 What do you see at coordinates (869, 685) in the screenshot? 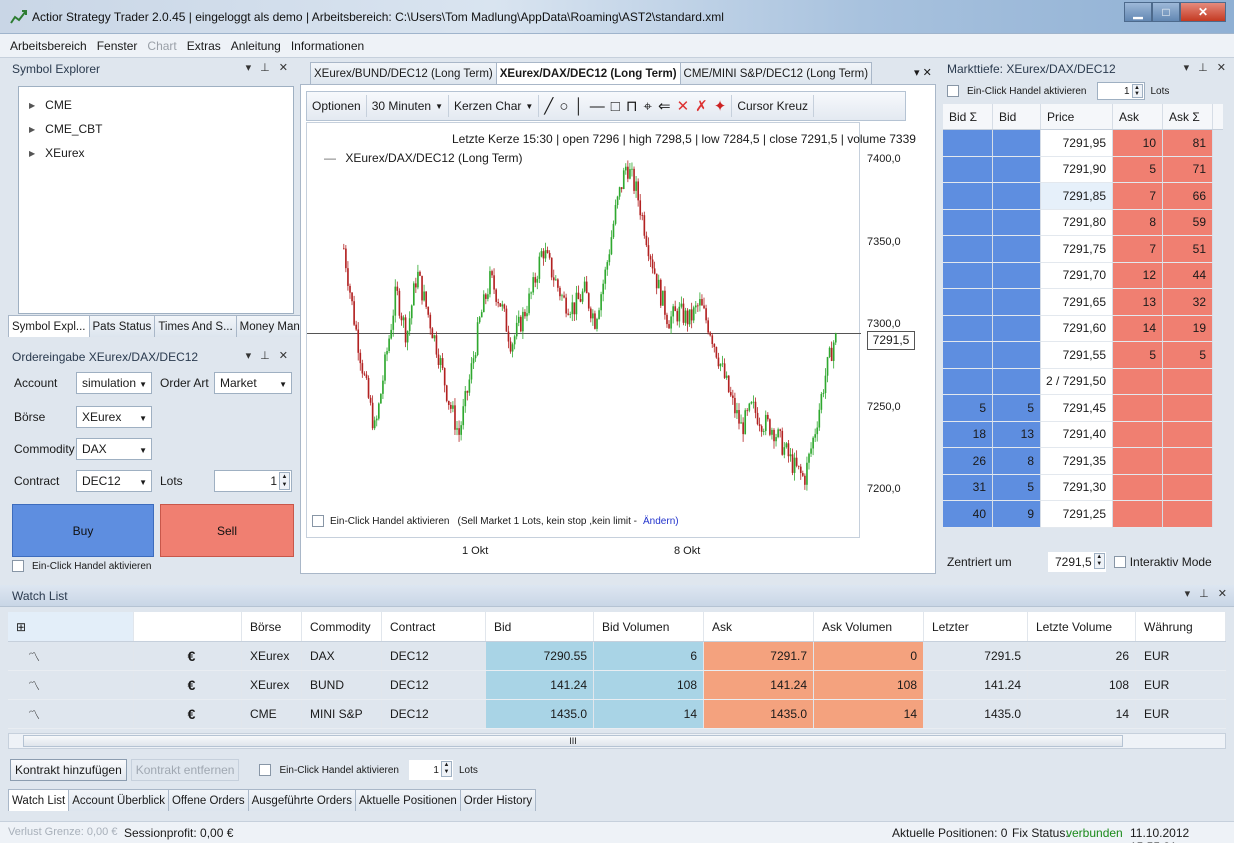
I see `wl-cell-ask-volume: 108` at bounding box center [869, 685].